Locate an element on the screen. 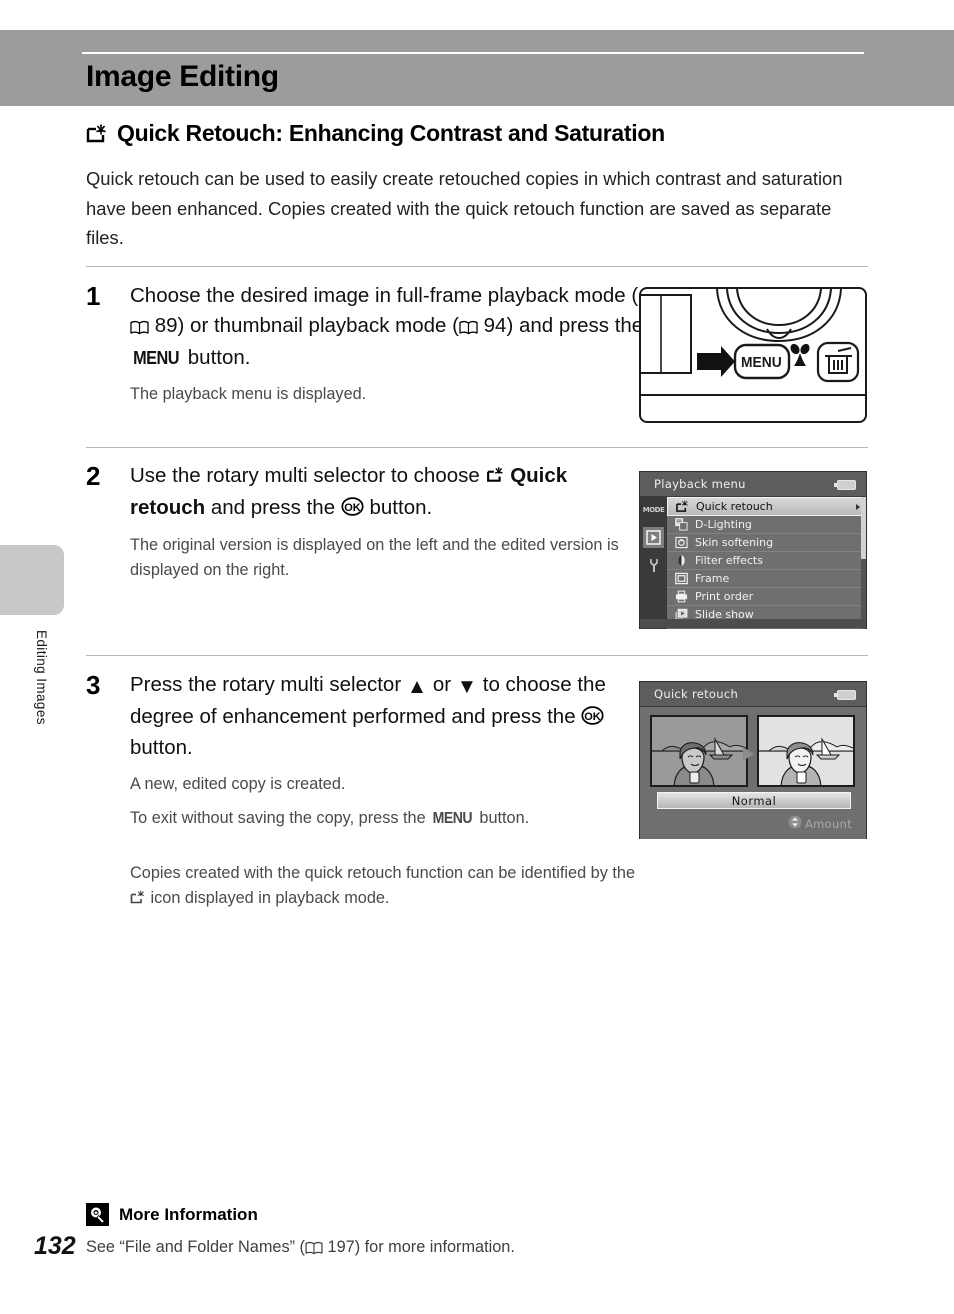 The height and width of the screenshot is (1314, 954). step-2-text-c: button. is located at coordinates (398, 507).